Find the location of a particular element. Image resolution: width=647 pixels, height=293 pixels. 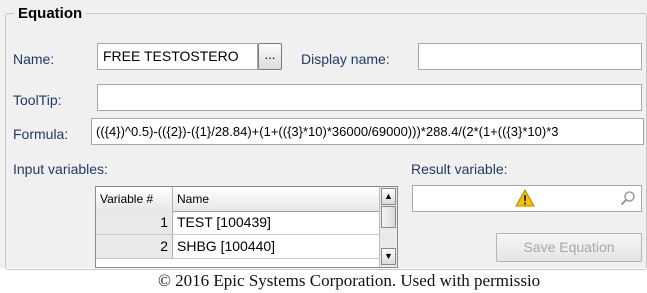

tooltip-label: ToolTip: is located at coordinates (37, 100).